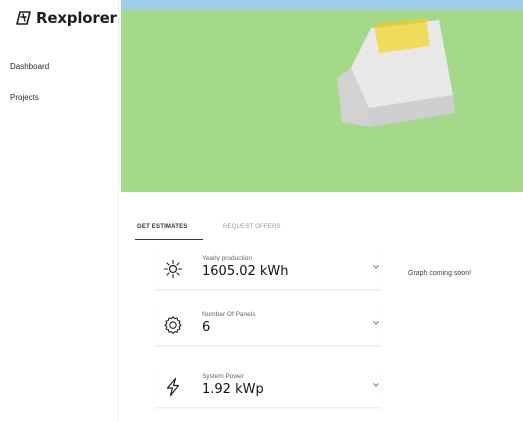 This screenshot has width=523, height=422. Describe the element at coordinates (29, 66) in the screenshot. I see `sidebar-item-dashboard: Dashboard` at that location.